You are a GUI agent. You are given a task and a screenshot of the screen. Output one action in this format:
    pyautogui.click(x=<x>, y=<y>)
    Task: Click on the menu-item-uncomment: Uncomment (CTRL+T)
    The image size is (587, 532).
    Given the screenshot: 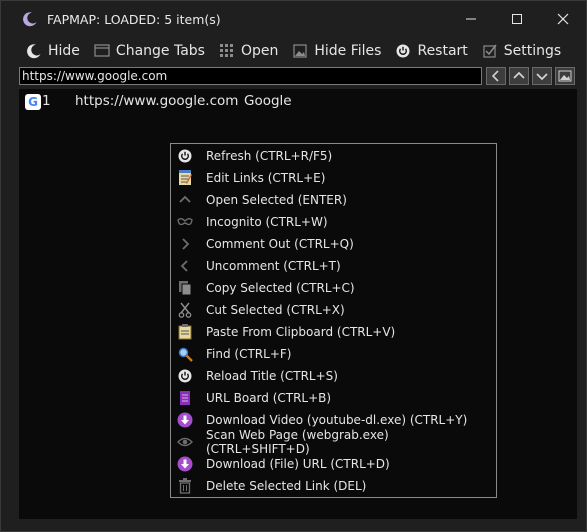 What is the action you would take?
    pyautogui.click(x=333, y=266)
    